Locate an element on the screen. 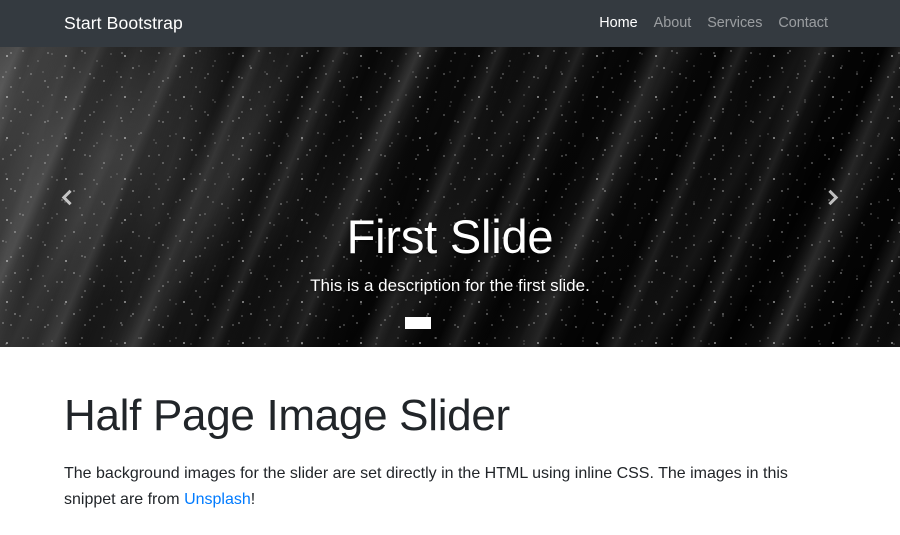 The height and width of the screenshot is (535, 900). nav-item-home: Home is located at coordinates (618, 23).